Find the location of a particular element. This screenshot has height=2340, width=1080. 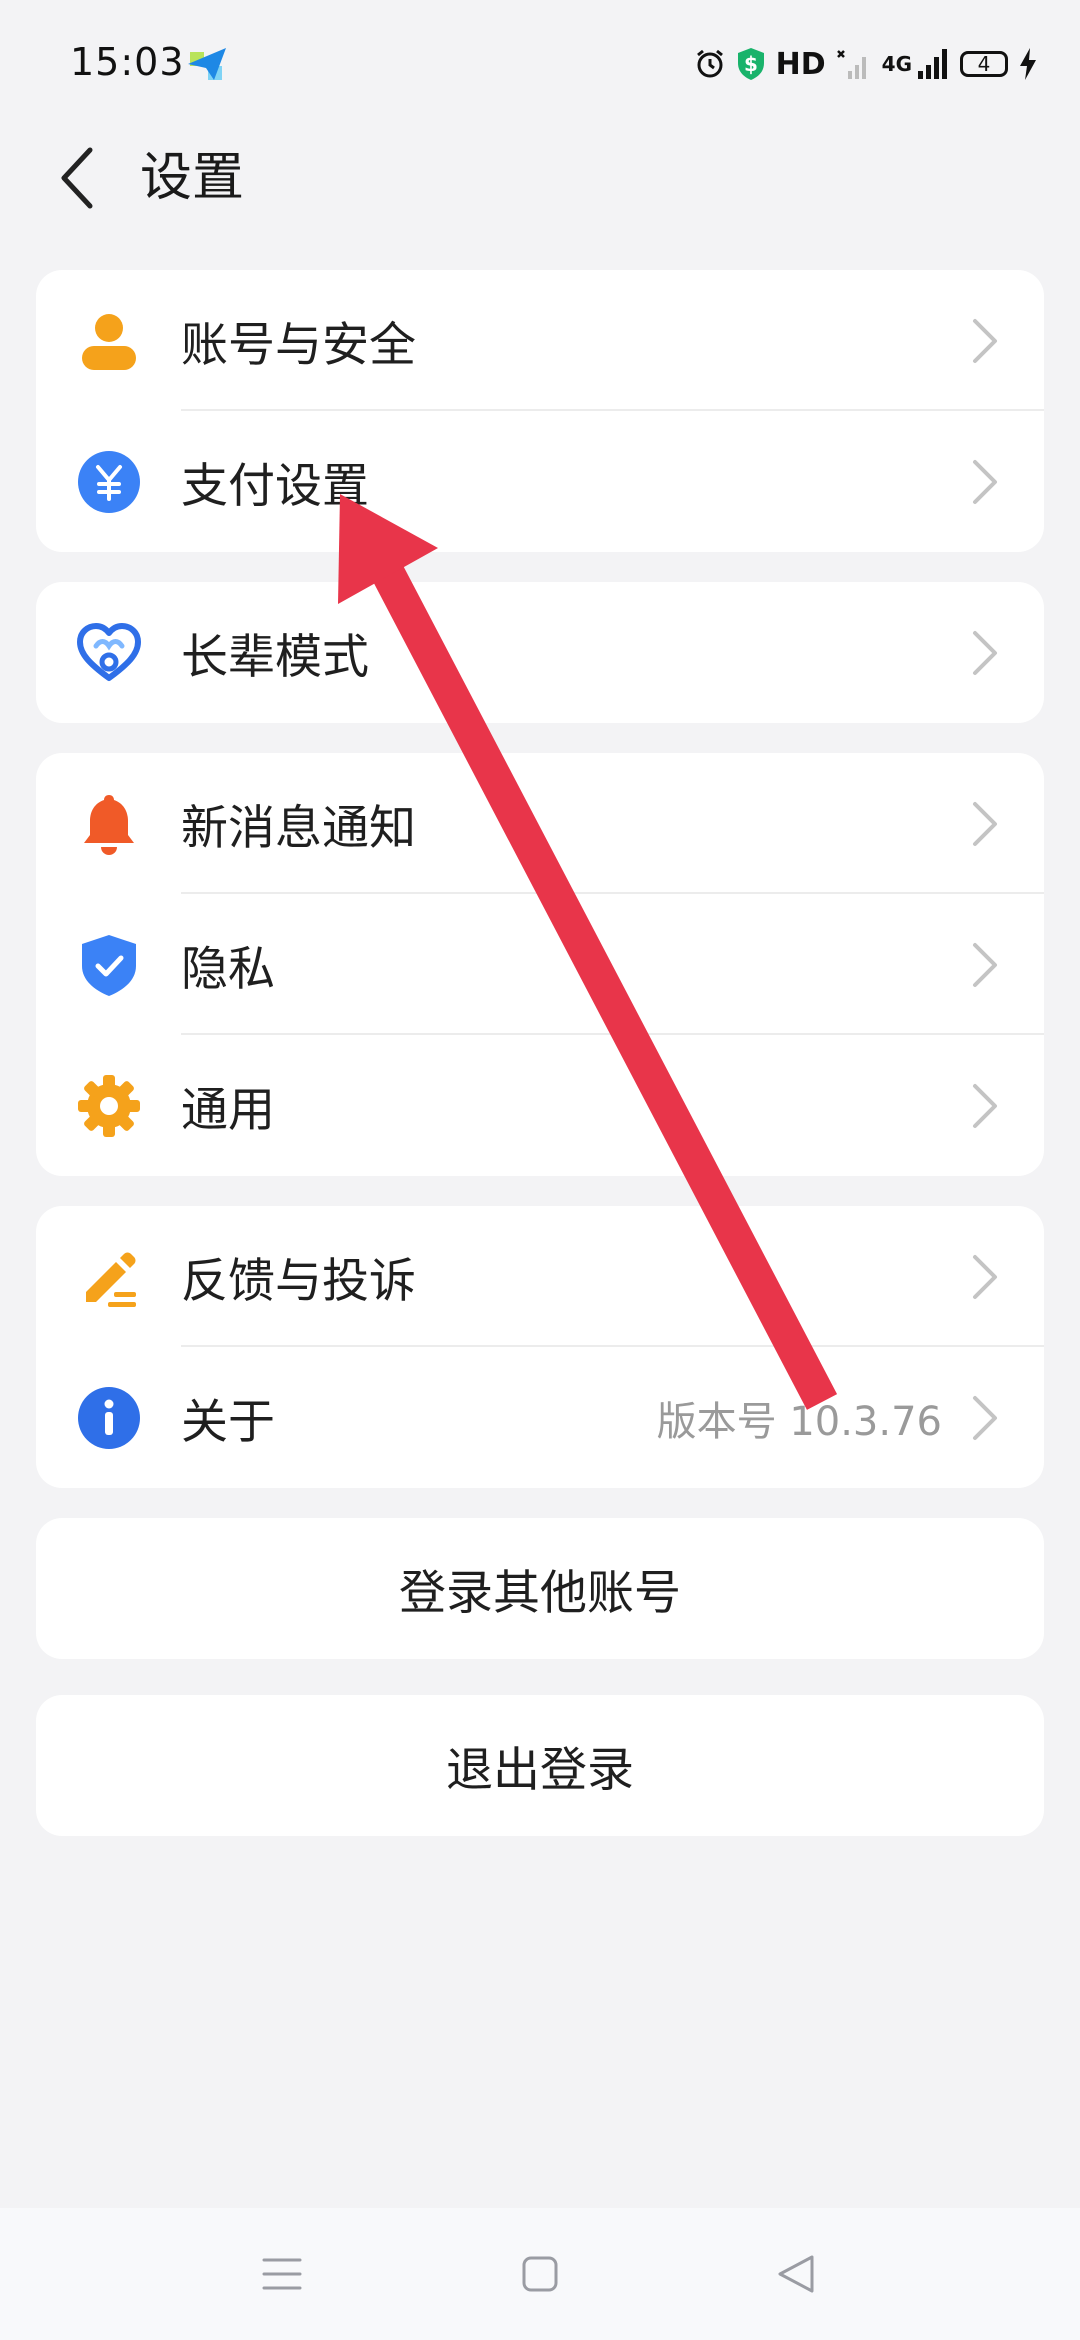

settings-item-label: 反馈与投诉 is located at coordinates (298, 1281).